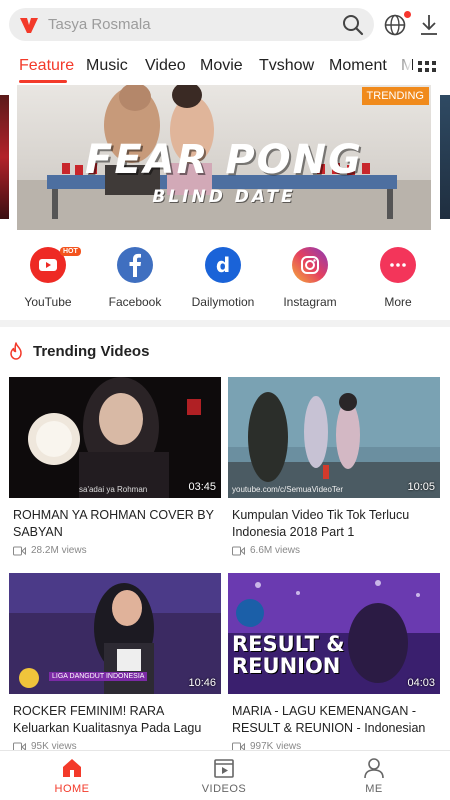 This screenshot has width=450, height=800. What do you see at coordinates (334, 437) in the screenshot?
I see `video-thumbnail: youtube.com/c/SemuaVideoTer 10:05` at bounding box center [334, 437].